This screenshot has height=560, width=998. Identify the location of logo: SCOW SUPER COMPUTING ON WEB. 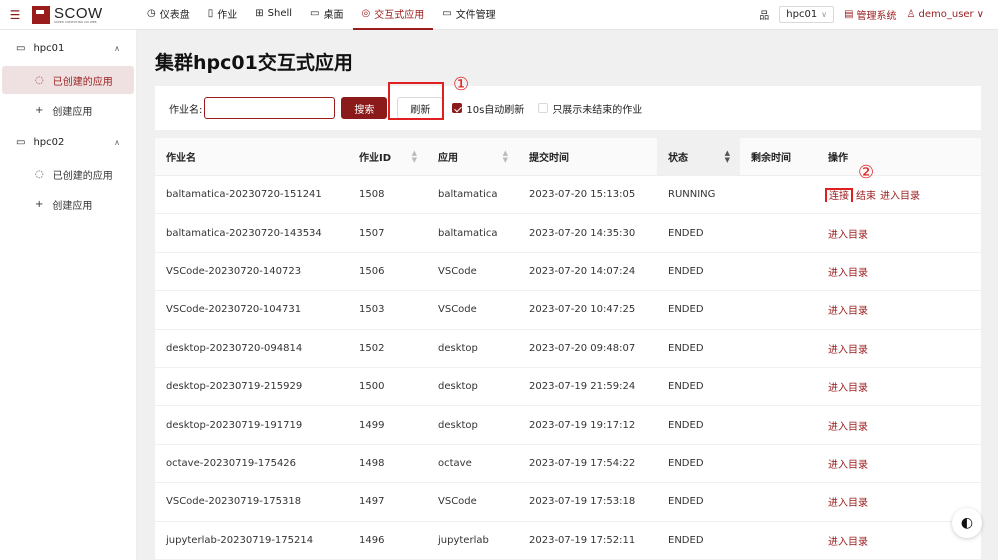
(82, 14).